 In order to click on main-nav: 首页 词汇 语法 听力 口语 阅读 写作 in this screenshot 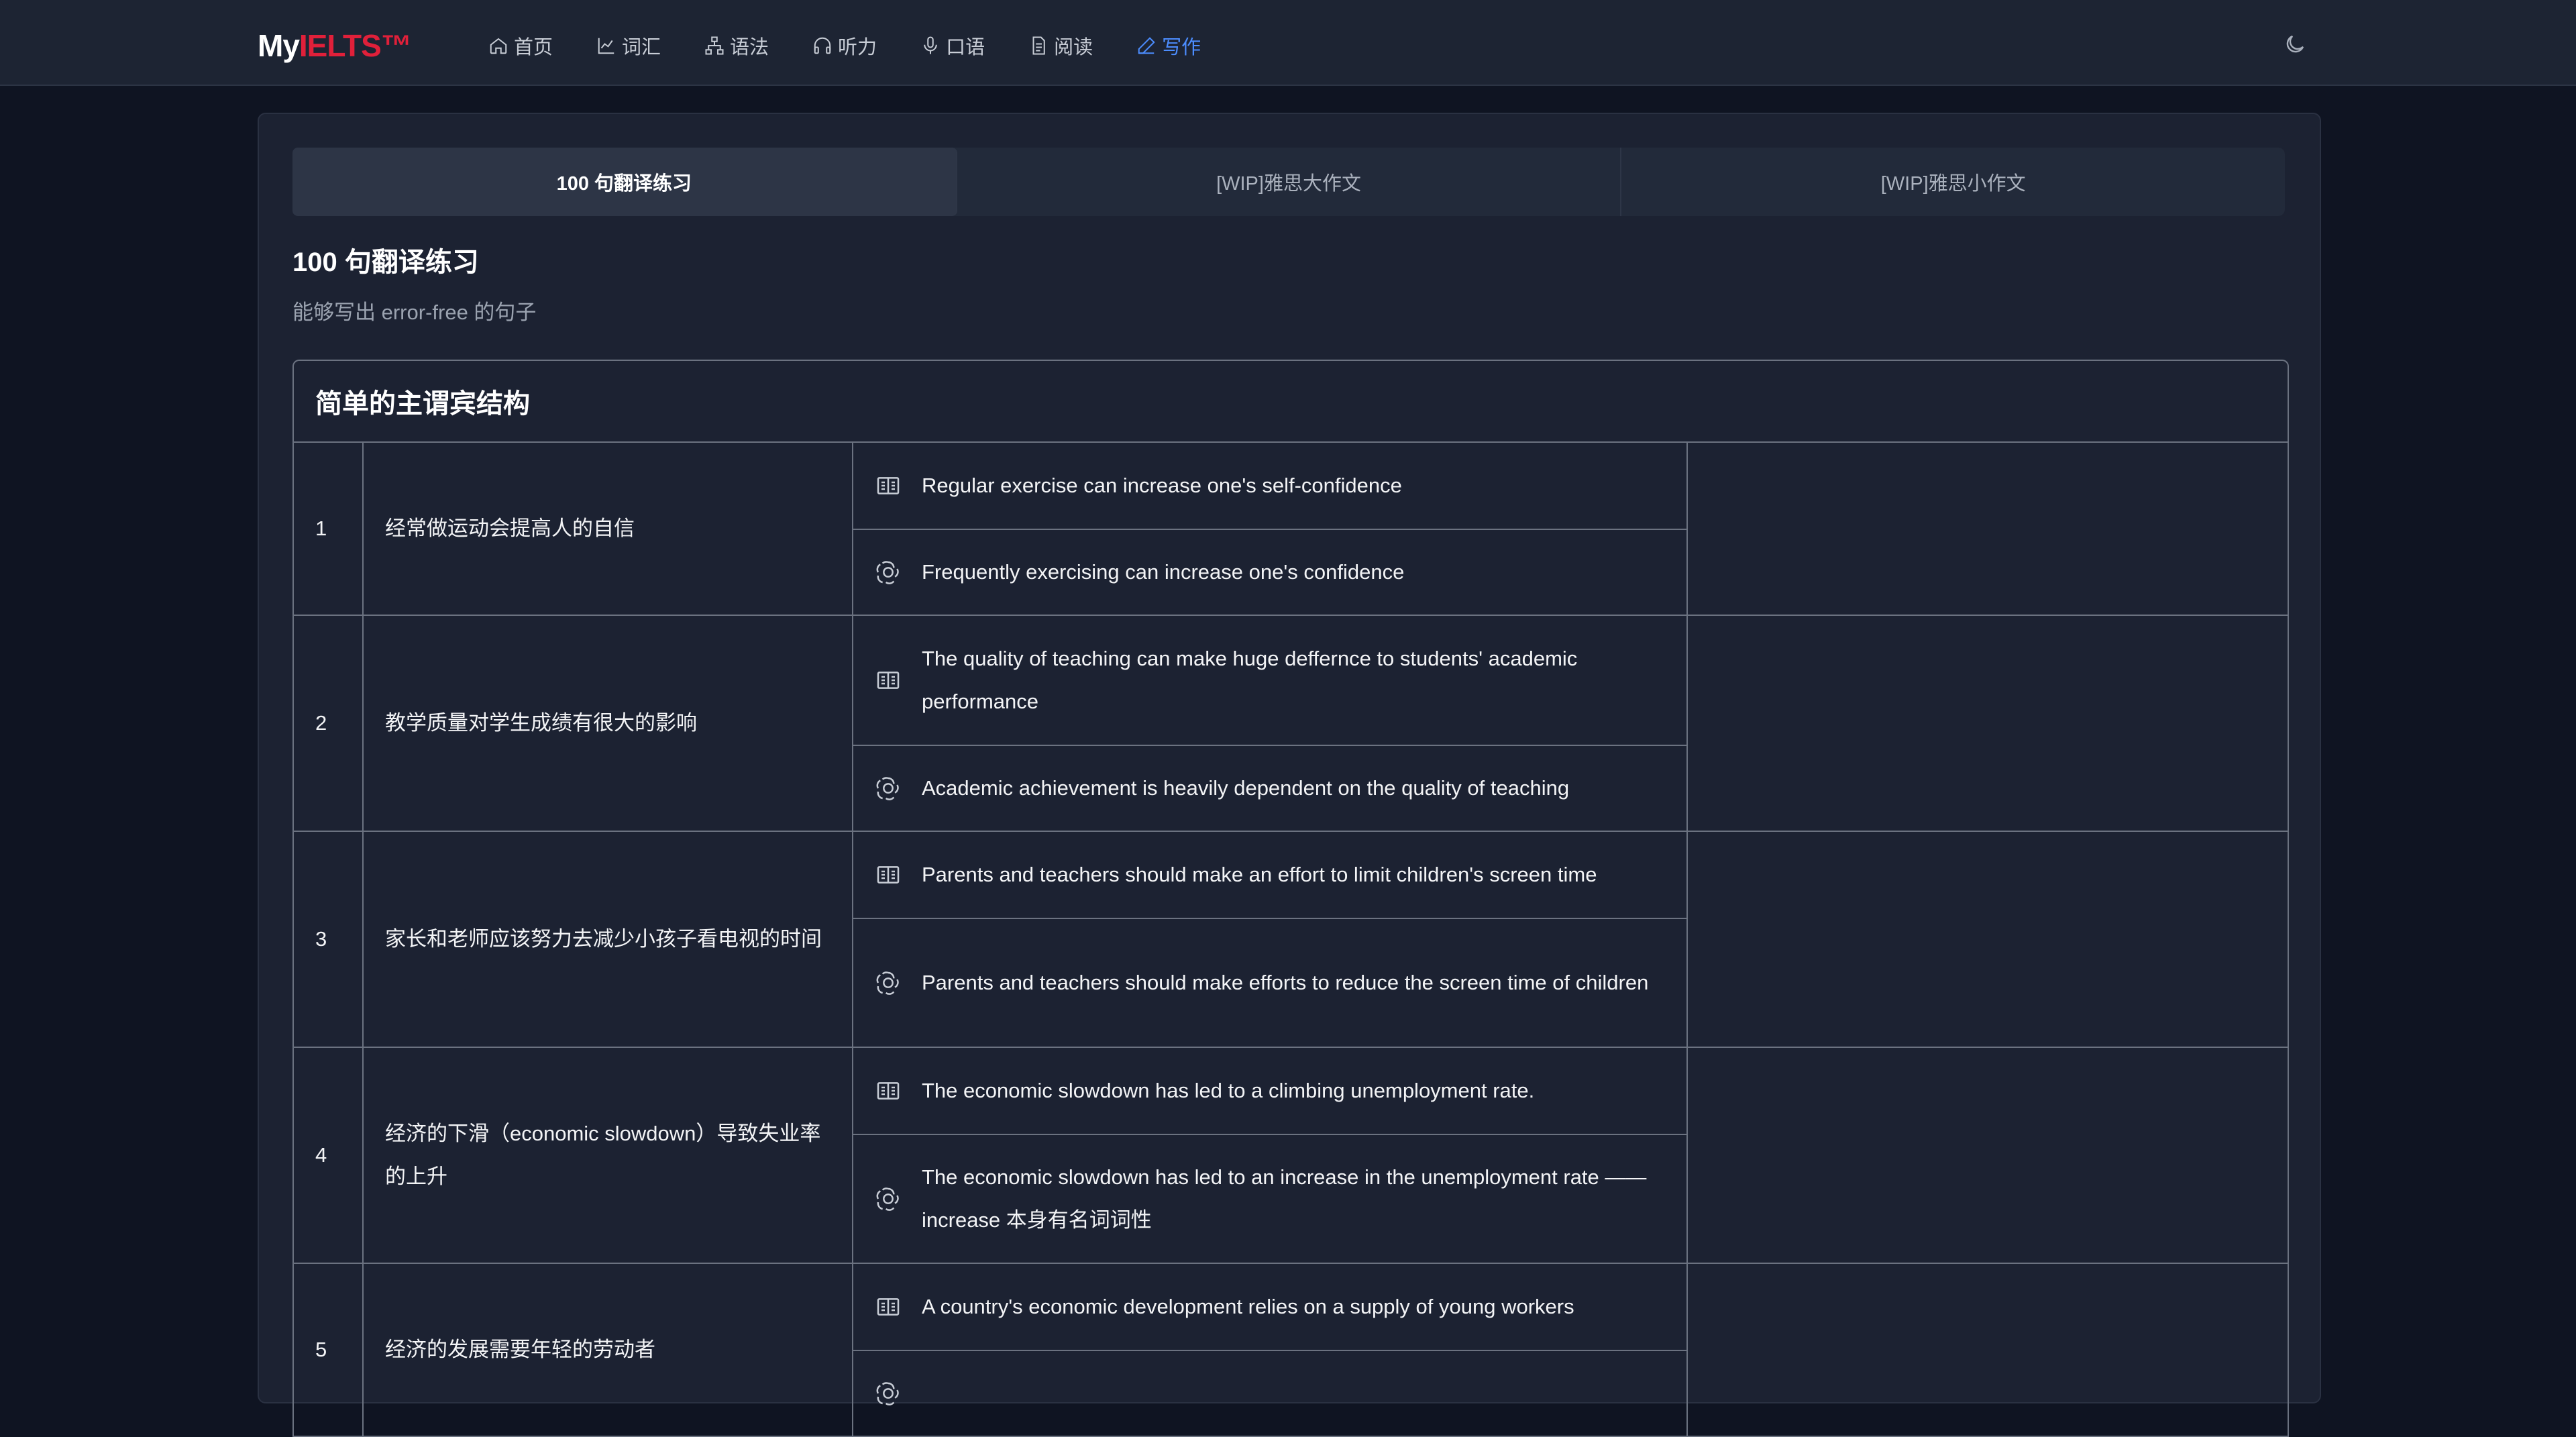, I will do `click(866, 45)`.